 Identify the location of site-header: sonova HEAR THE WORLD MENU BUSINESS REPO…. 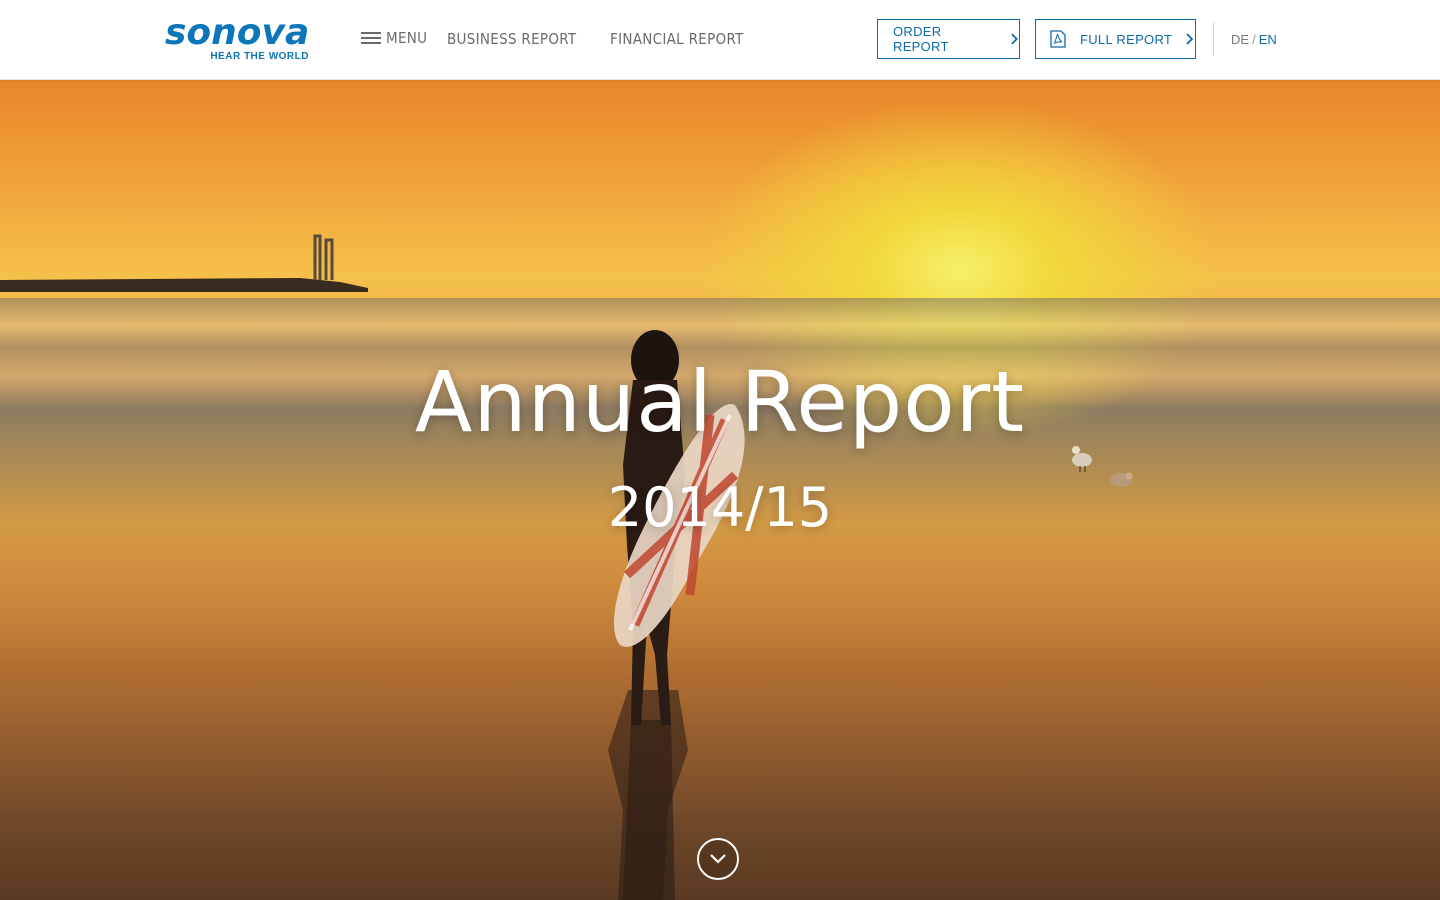
(720, 40).